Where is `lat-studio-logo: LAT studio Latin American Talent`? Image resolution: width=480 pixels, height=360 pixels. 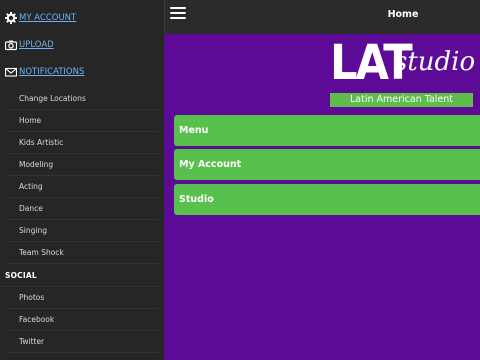
lat-studio-logo: LAT studio Latin American Talent is located at coordinates (403, 73).